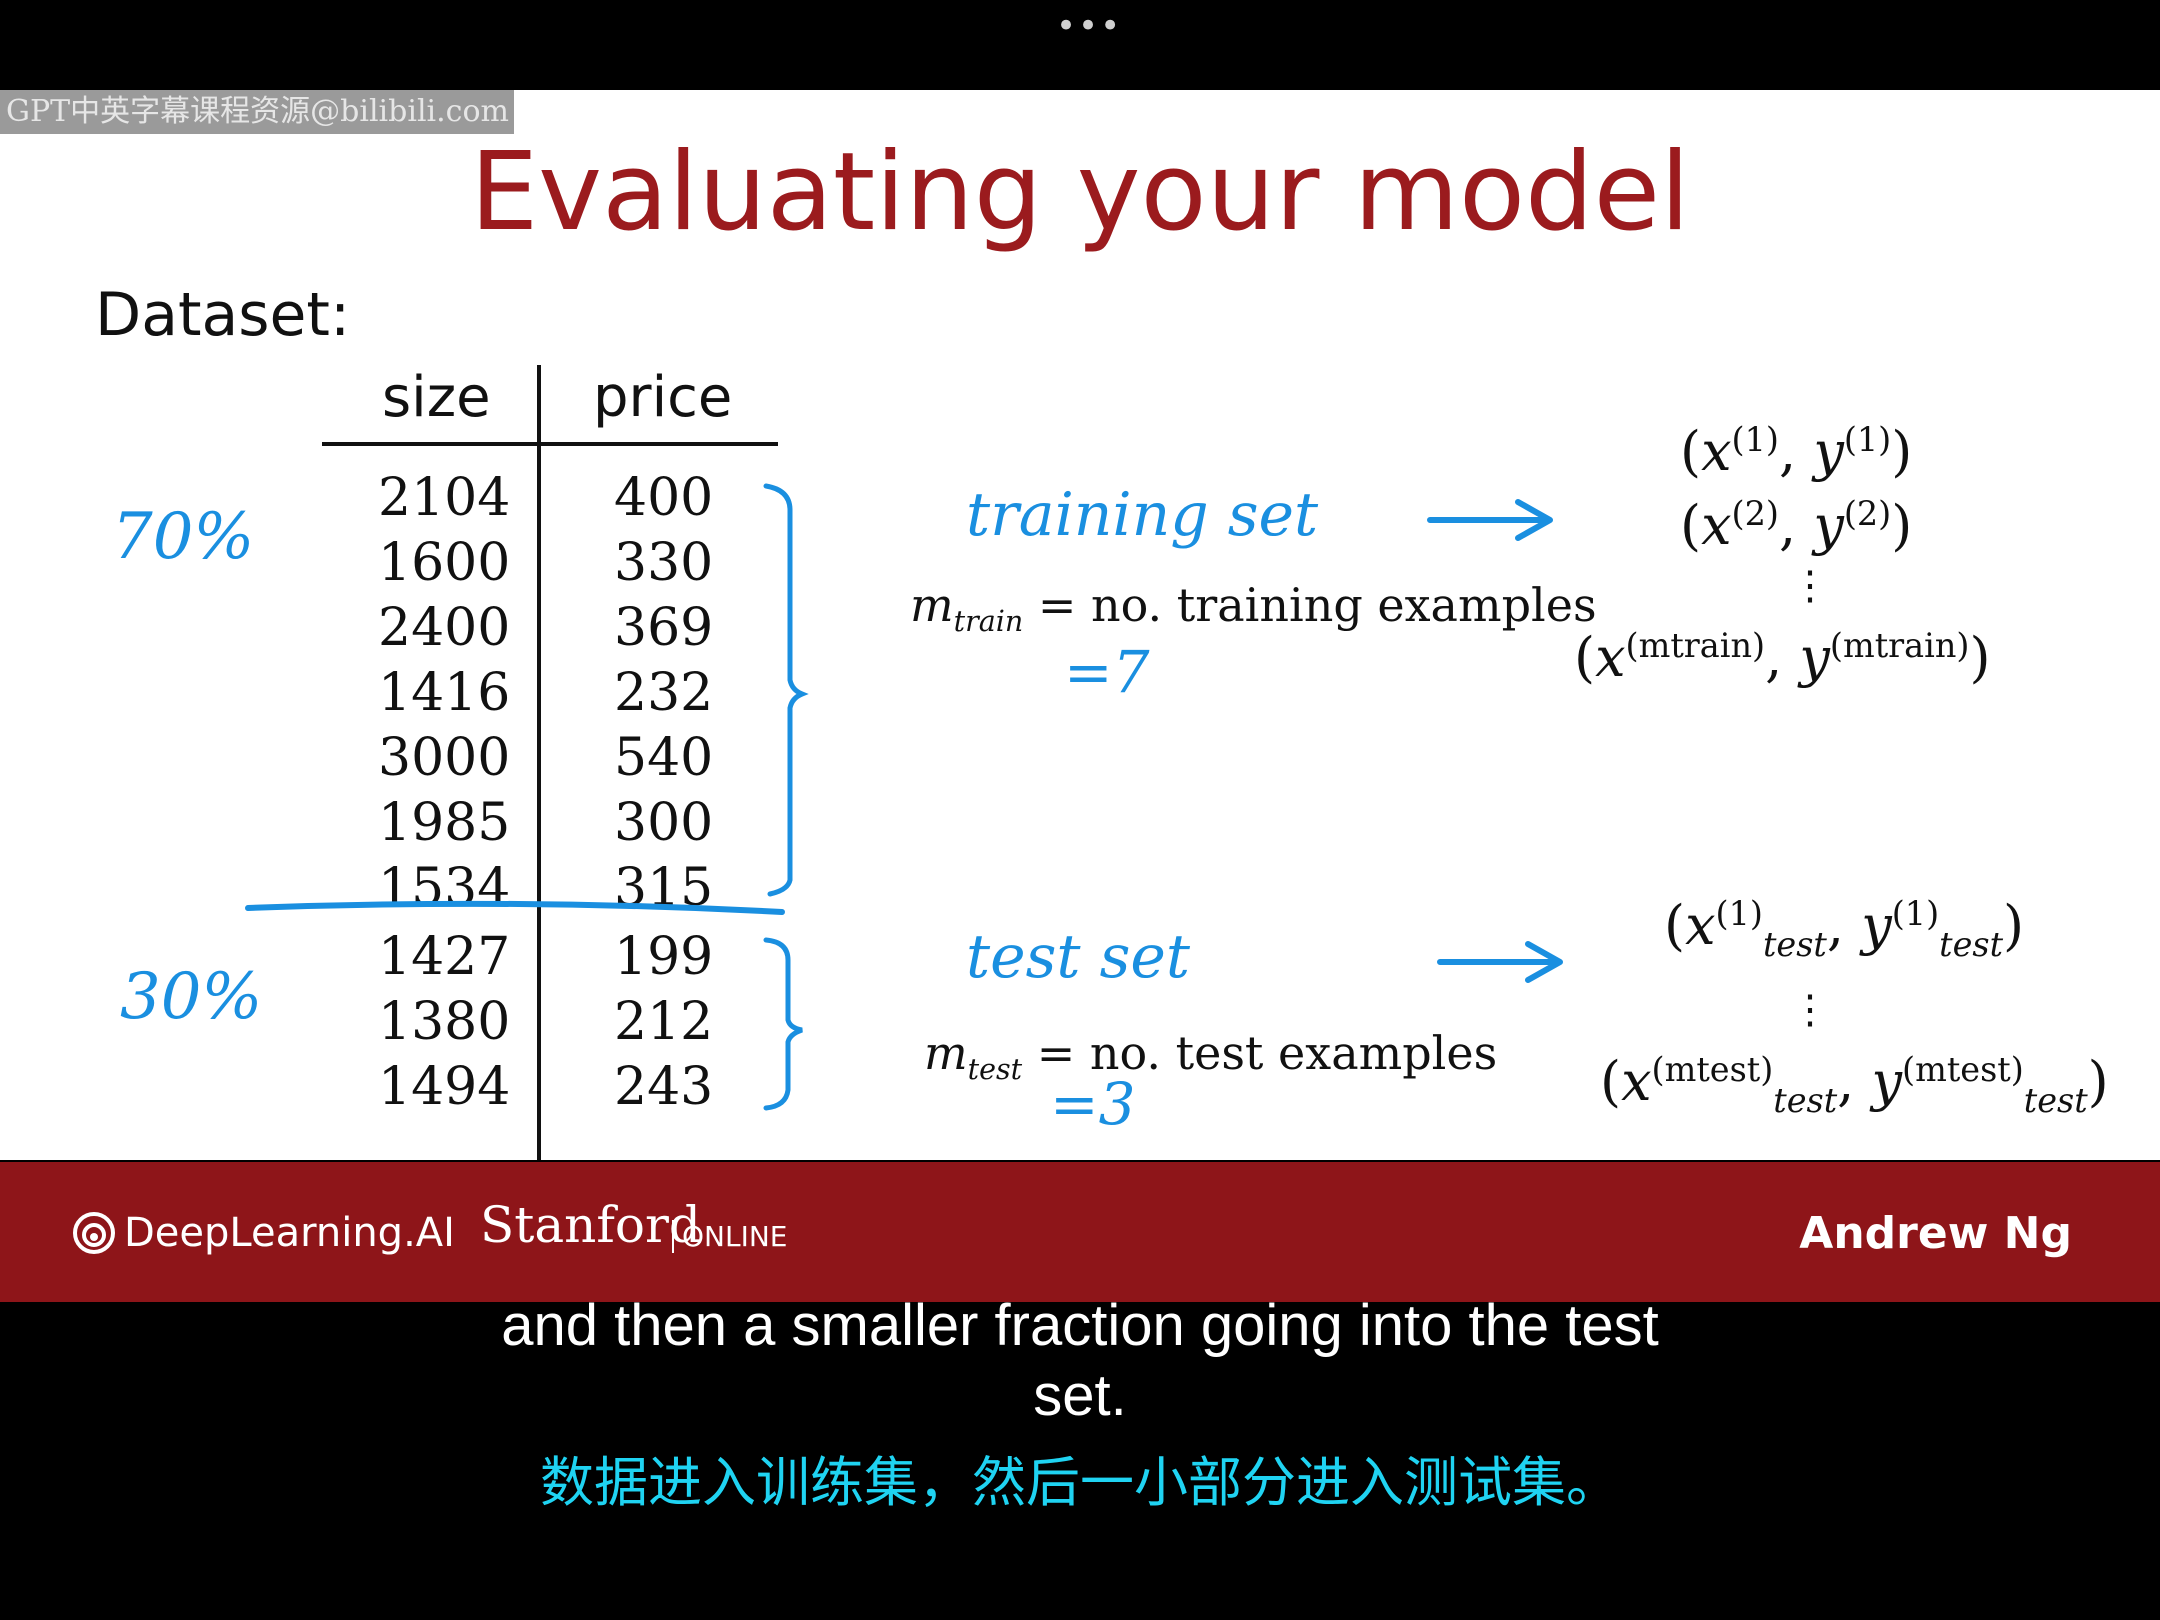 Image resolution: width=2160 pixels, height=1620 pixels. I want to click on split-line, so click(515, 907).